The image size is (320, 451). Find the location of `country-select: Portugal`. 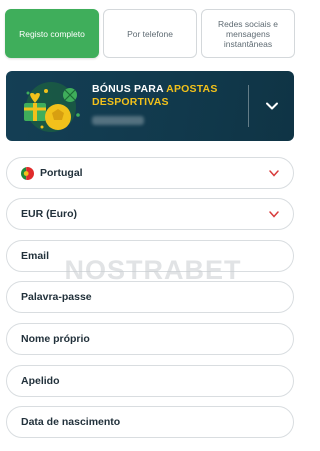

country-select: Portugal is located at coordinates (150, 173).